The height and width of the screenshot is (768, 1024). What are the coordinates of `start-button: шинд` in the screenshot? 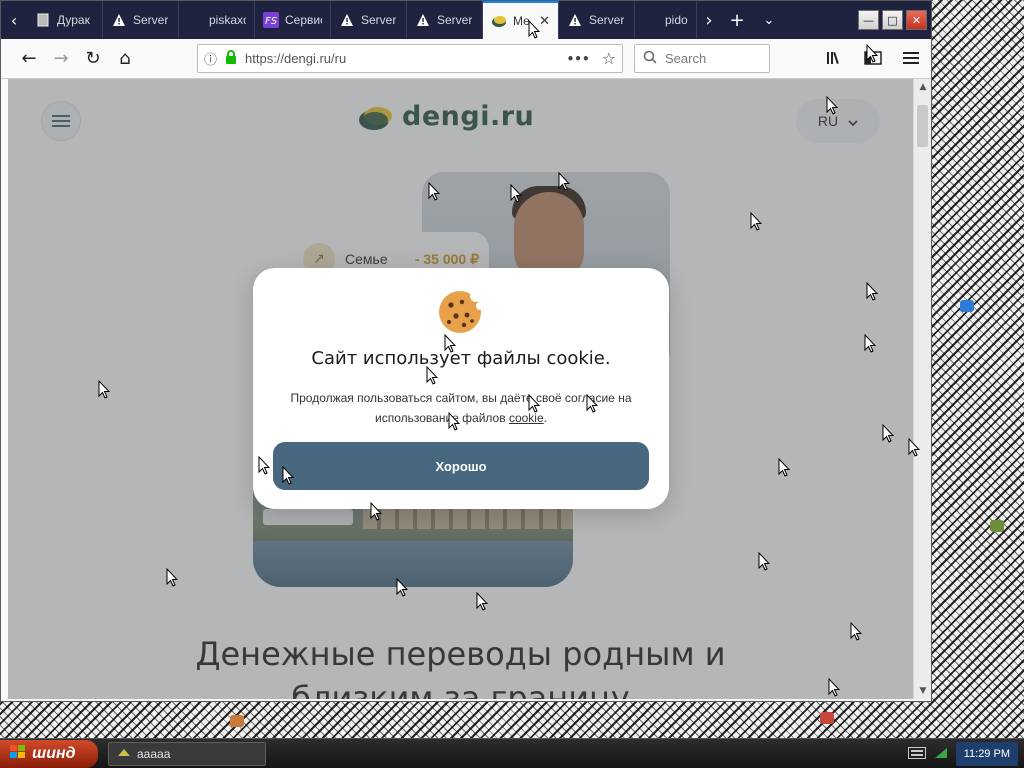 It's located at (49, 754).